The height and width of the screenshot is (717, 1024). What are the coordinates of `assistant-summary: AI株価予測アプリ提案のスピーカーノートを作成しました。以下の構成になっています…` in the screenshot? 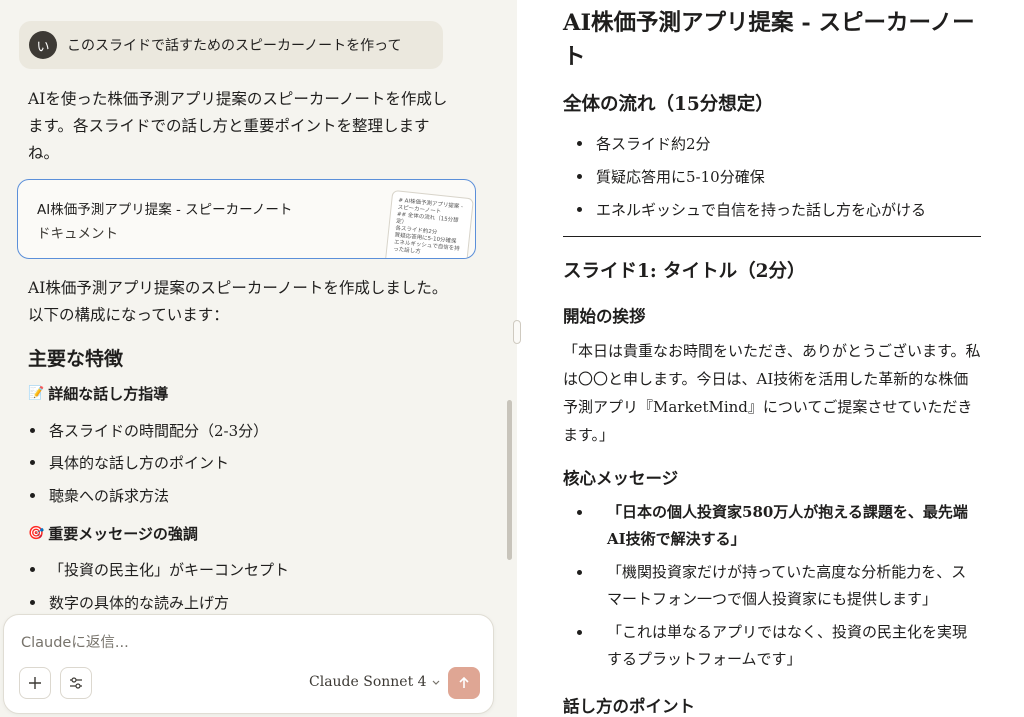 It's located at (238, 301).